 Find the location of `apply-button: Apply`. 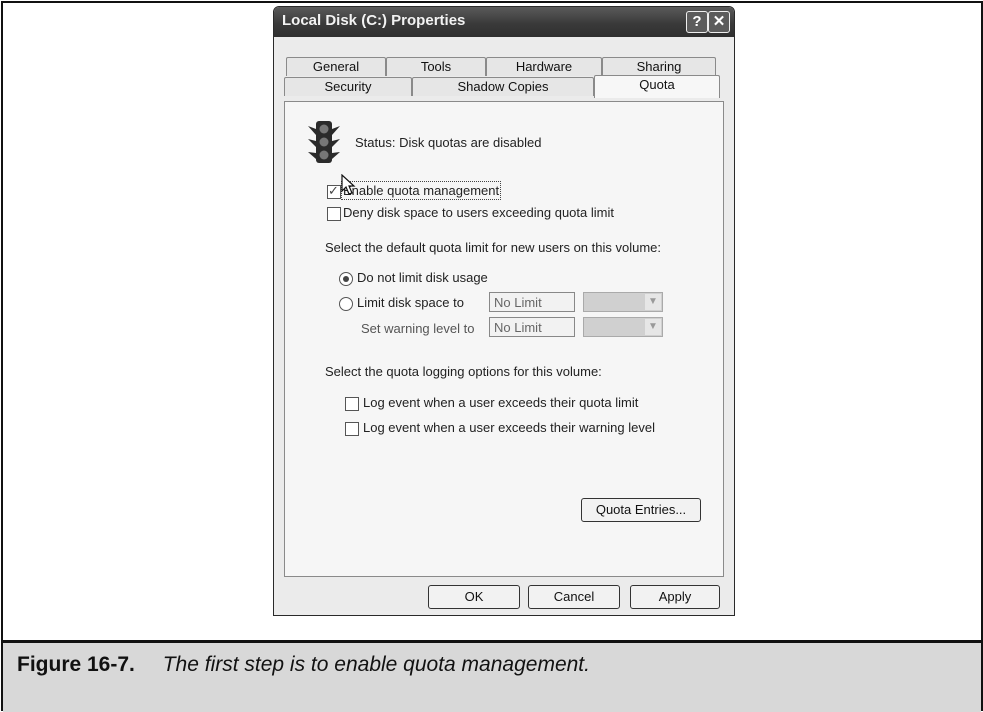

apply-button: Apply is located at coordinates (675, 597).